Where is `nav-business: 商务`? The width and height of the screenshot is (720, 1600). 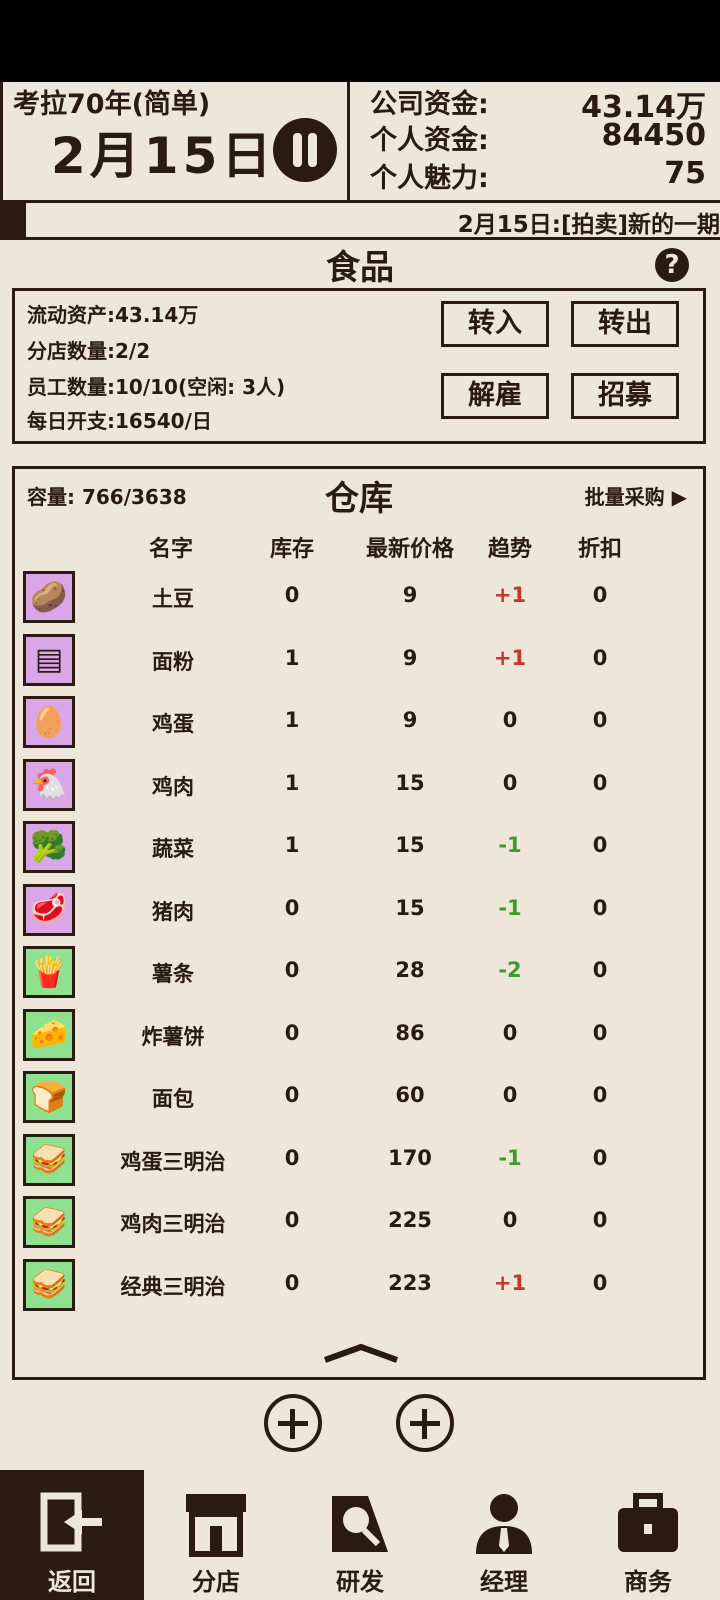 nav-business: 商务 is located at coordinates (648, 1535).